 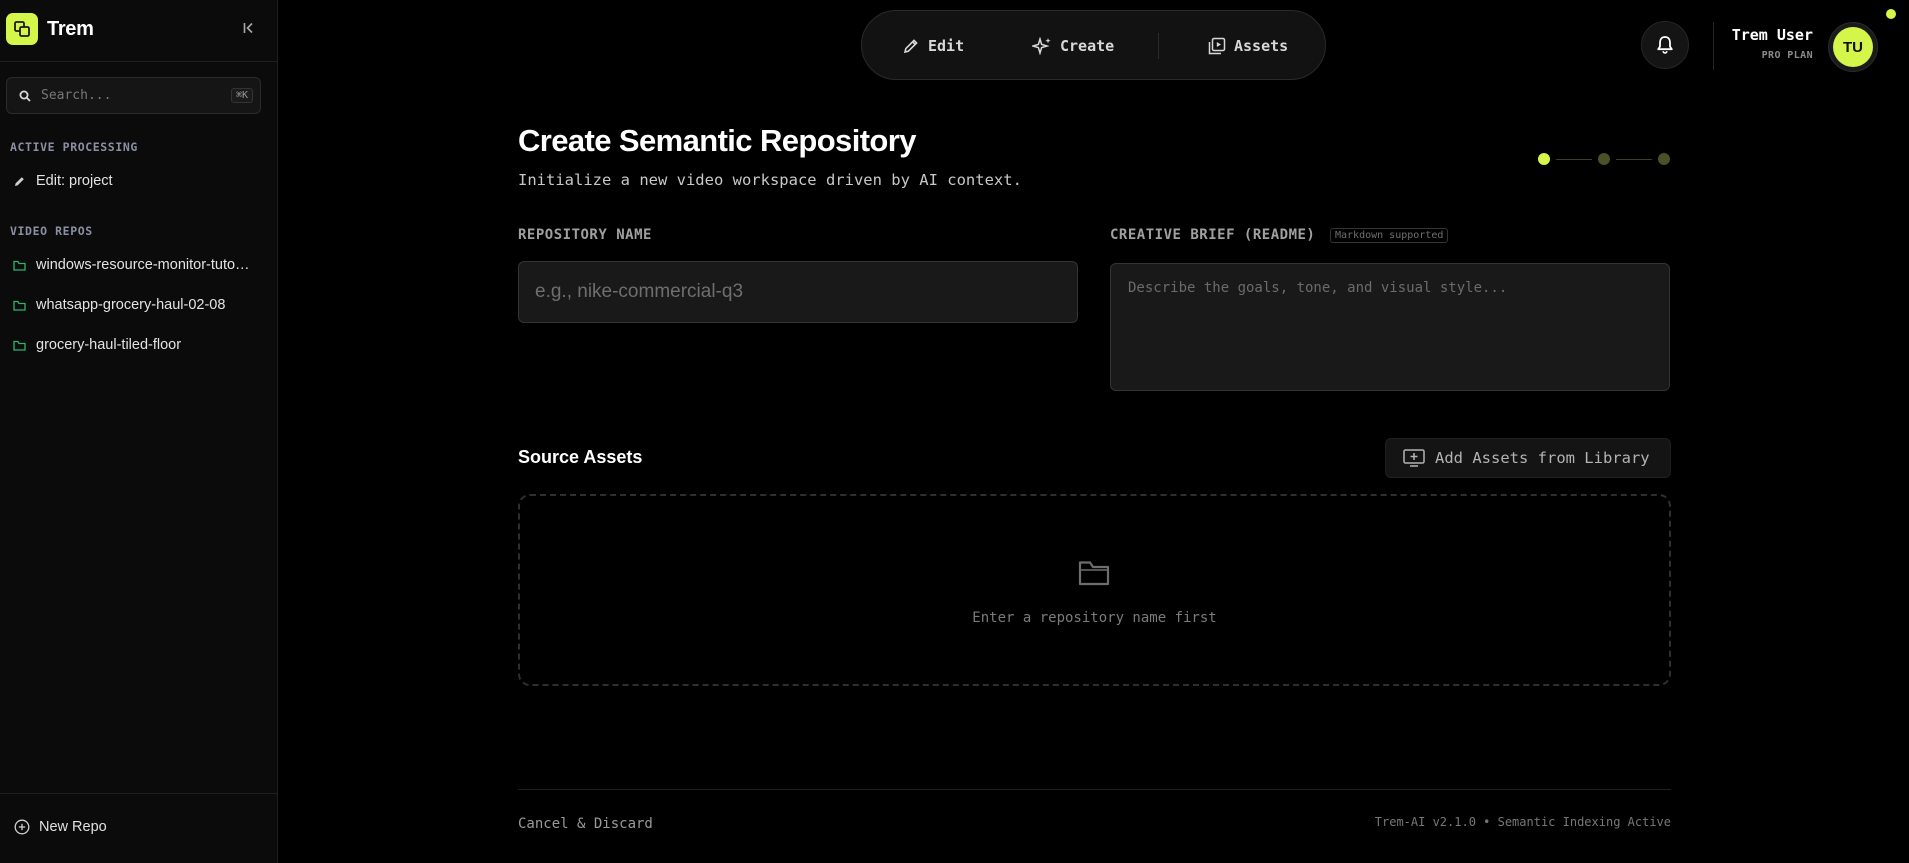 I want to click on avatar: TU, so click(x=1853, y=47).